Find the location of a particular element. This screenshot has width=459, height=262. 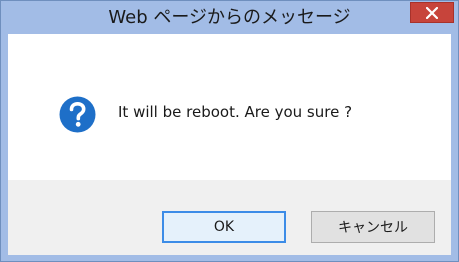

window-title: Web ページからのメッセージ is located at coordinates (229, 17).